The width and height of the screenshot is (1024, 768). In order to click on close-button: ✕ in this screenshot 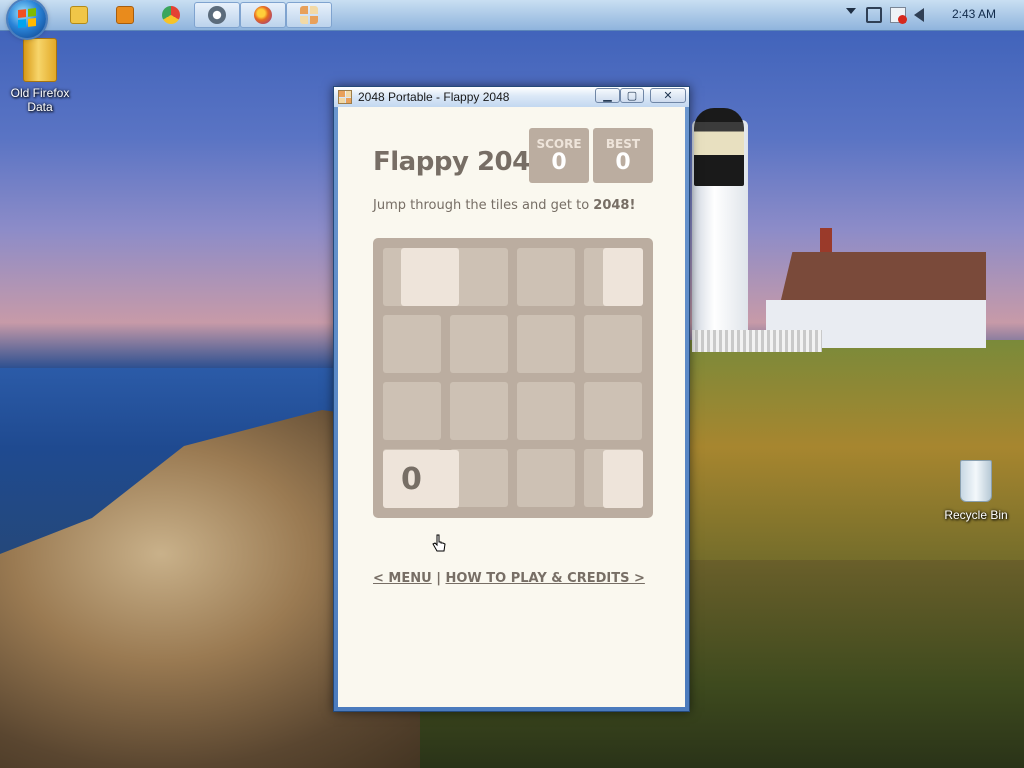, I will do `click(668, 95)`.